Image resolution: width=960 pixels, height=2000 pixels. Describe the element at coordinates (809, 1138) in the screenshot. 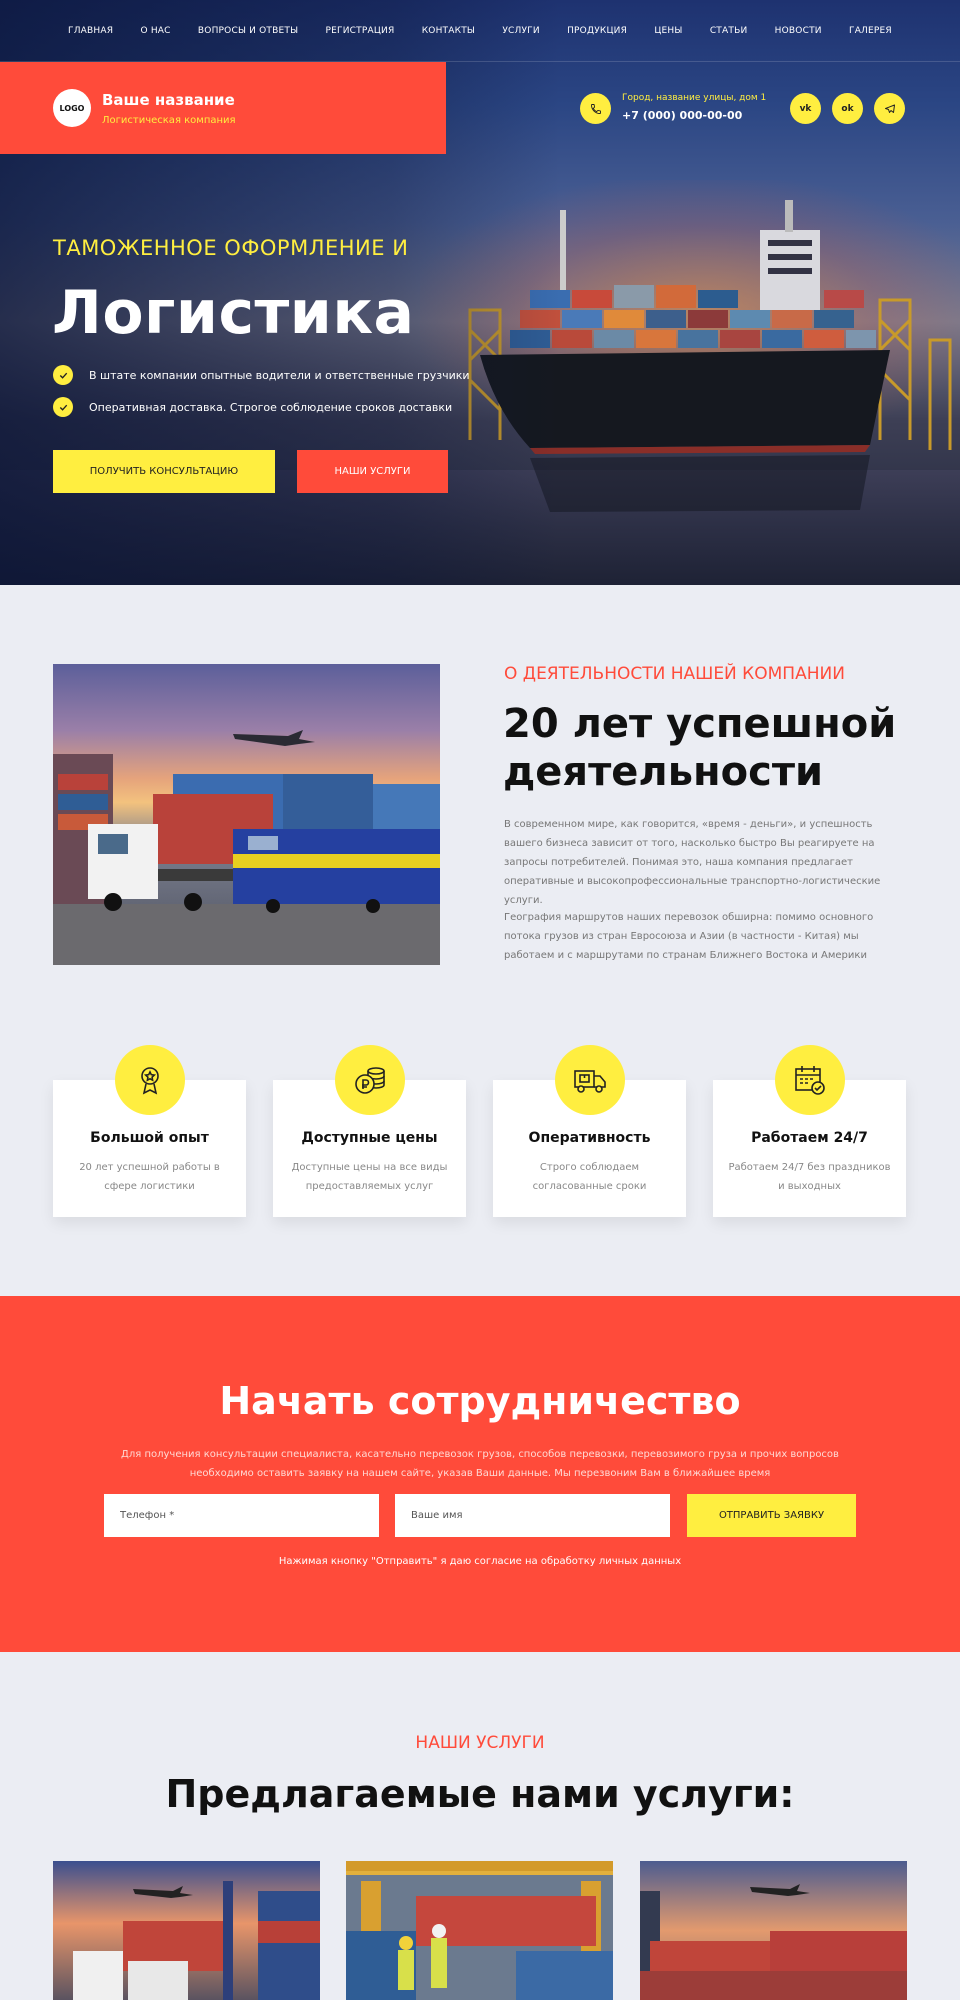

I see `feature-title: Работаем 24/7` at that location.